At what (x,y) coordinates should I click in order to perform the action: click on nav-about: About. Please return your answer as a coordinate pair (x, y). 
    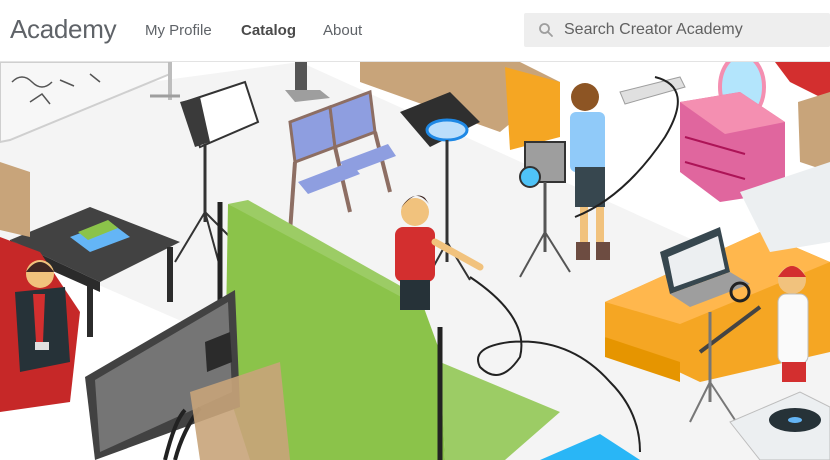
    Looking at the image, I should click on (342, 30).